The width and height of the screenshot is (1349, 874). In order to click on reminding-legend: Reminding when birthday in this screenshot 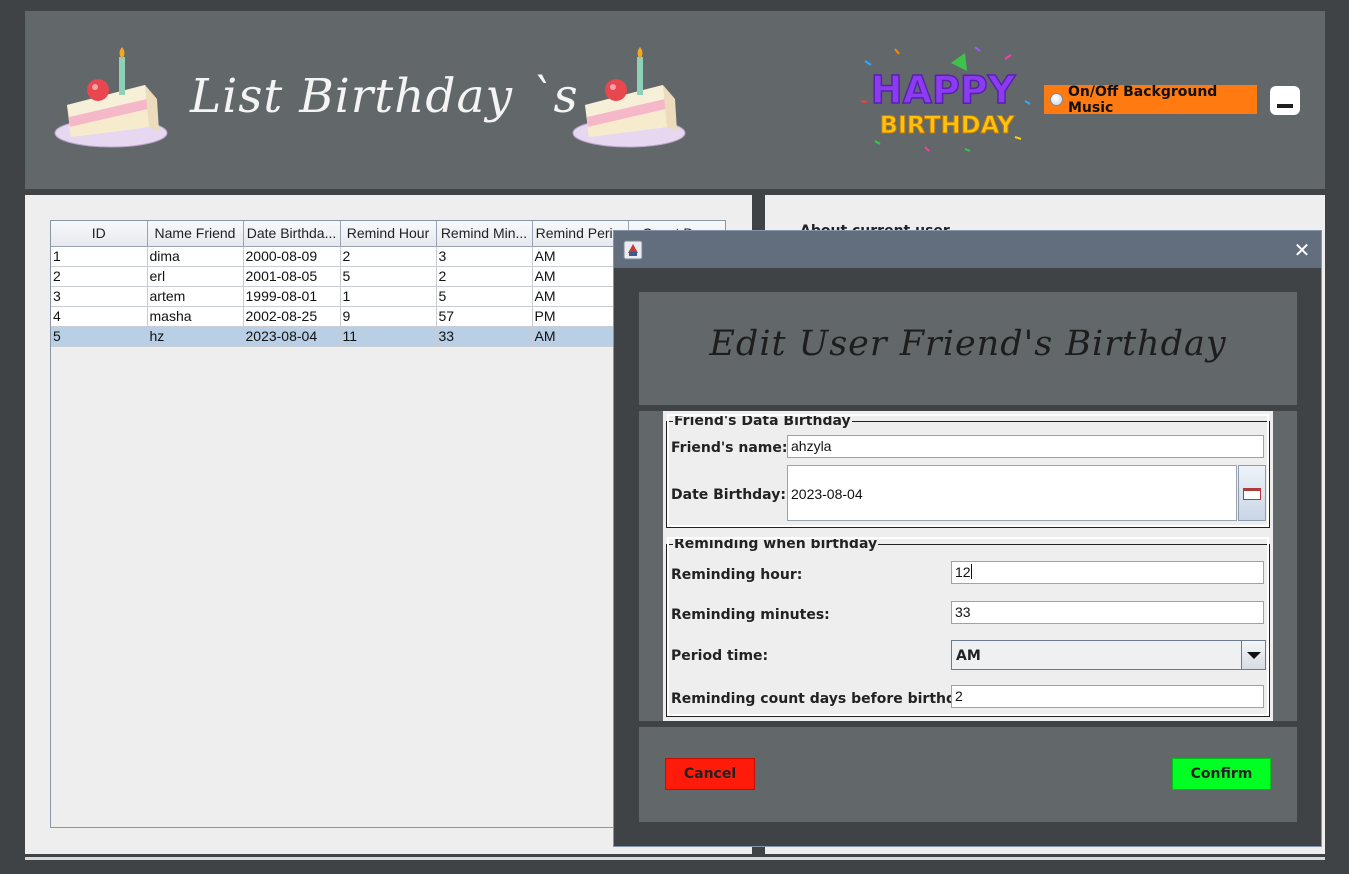, I will do `click(776, 544)`.